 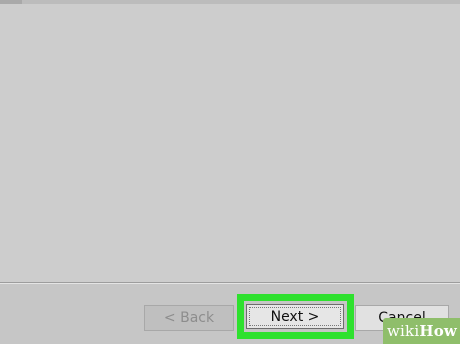 I want to click on watermark-suffix: How, so click(x=438, y=331).